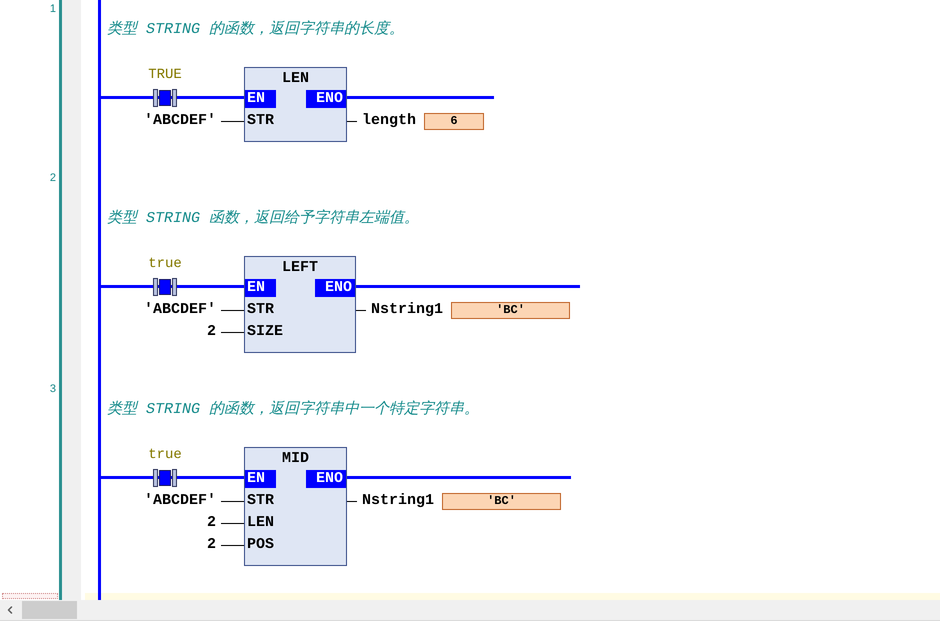  What do you see at coordinates (389, 121) in the screenshot?
I see `output-variable: length` at bounding box center [389, 121].